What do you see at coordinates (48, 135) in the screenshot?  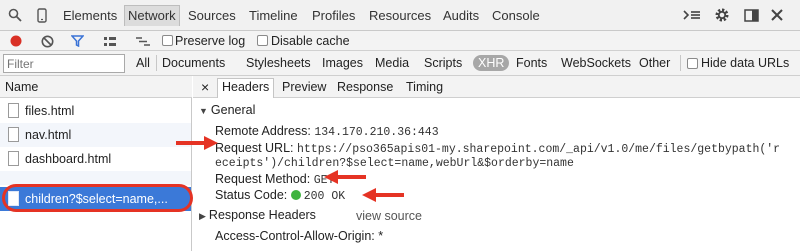 I see `request-name: nav.html` at bounding box center [48, 135].